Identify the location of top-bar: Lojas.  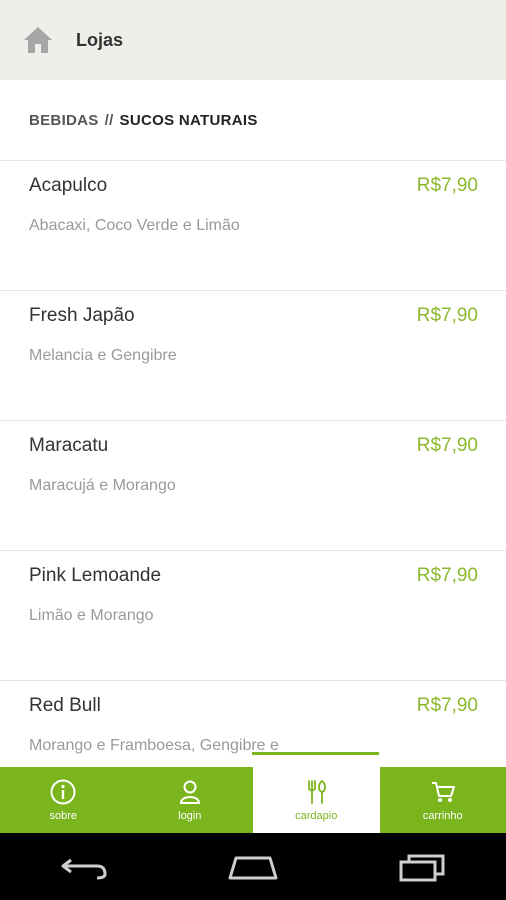
(253, 40).